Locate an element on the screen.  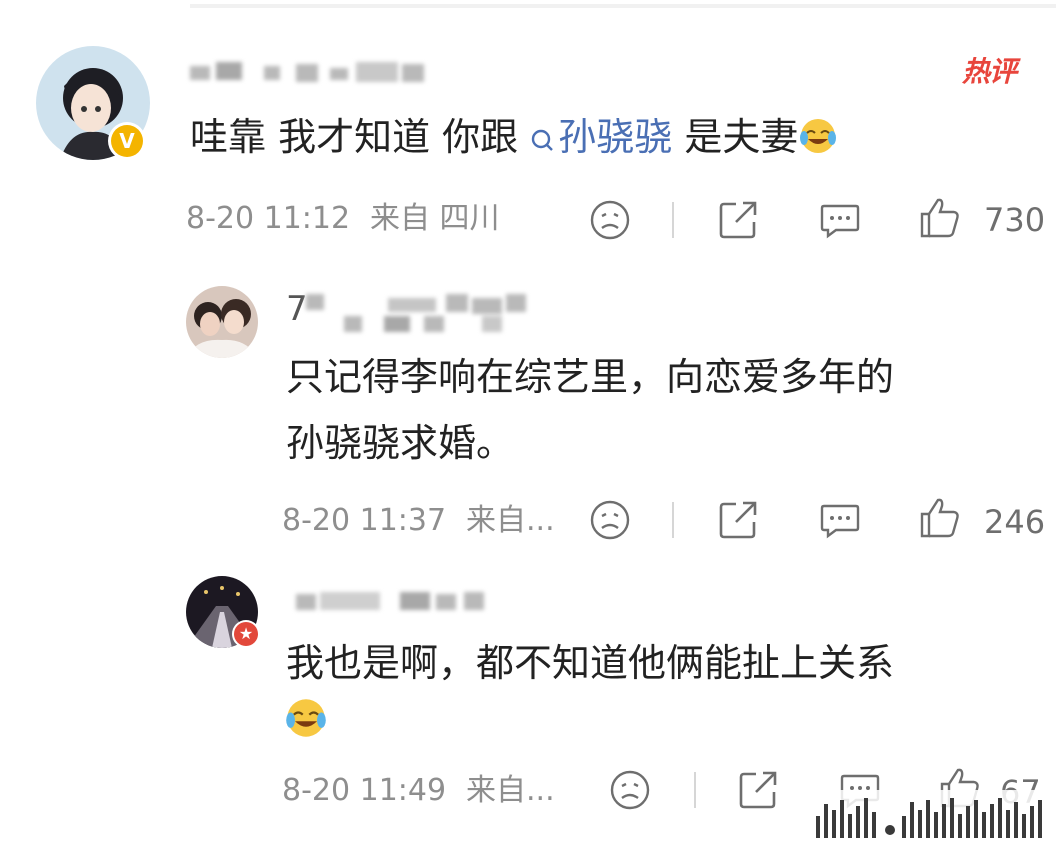
like-count: 246 is located at coordinates (1015, 522).